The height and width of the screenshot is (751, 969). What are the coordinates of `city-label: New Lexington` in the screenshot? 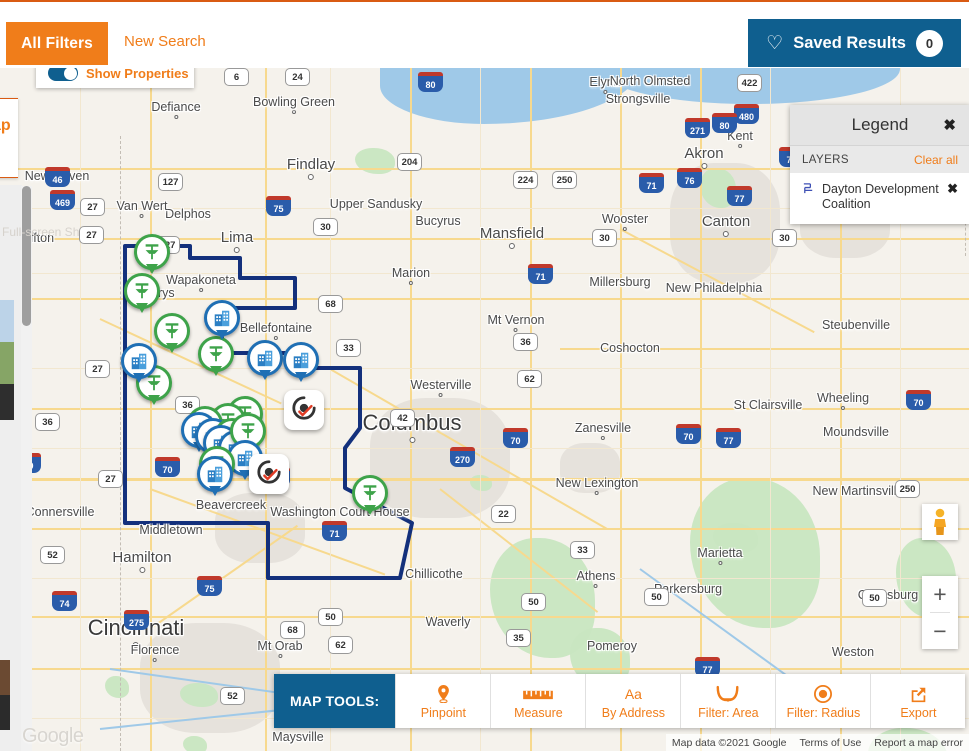 It's located at (597, 485).